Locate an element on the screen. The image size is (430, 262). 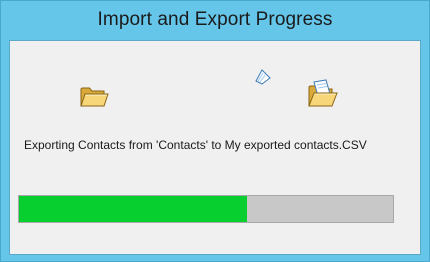
title-bar: Import and Export Progress is located at coordinates (215, 20).